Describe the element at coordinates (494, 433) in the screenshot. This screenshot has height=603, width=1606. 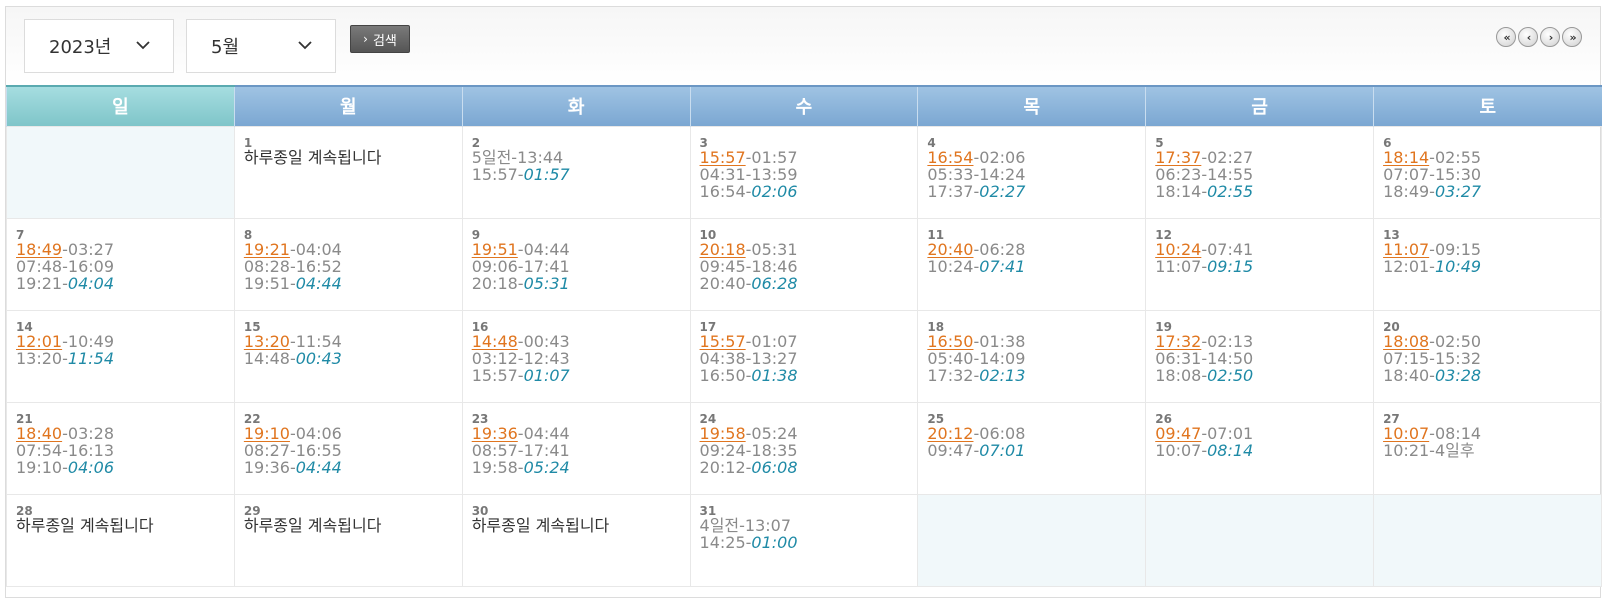
I see `highlight-time: 19:36` at that location.